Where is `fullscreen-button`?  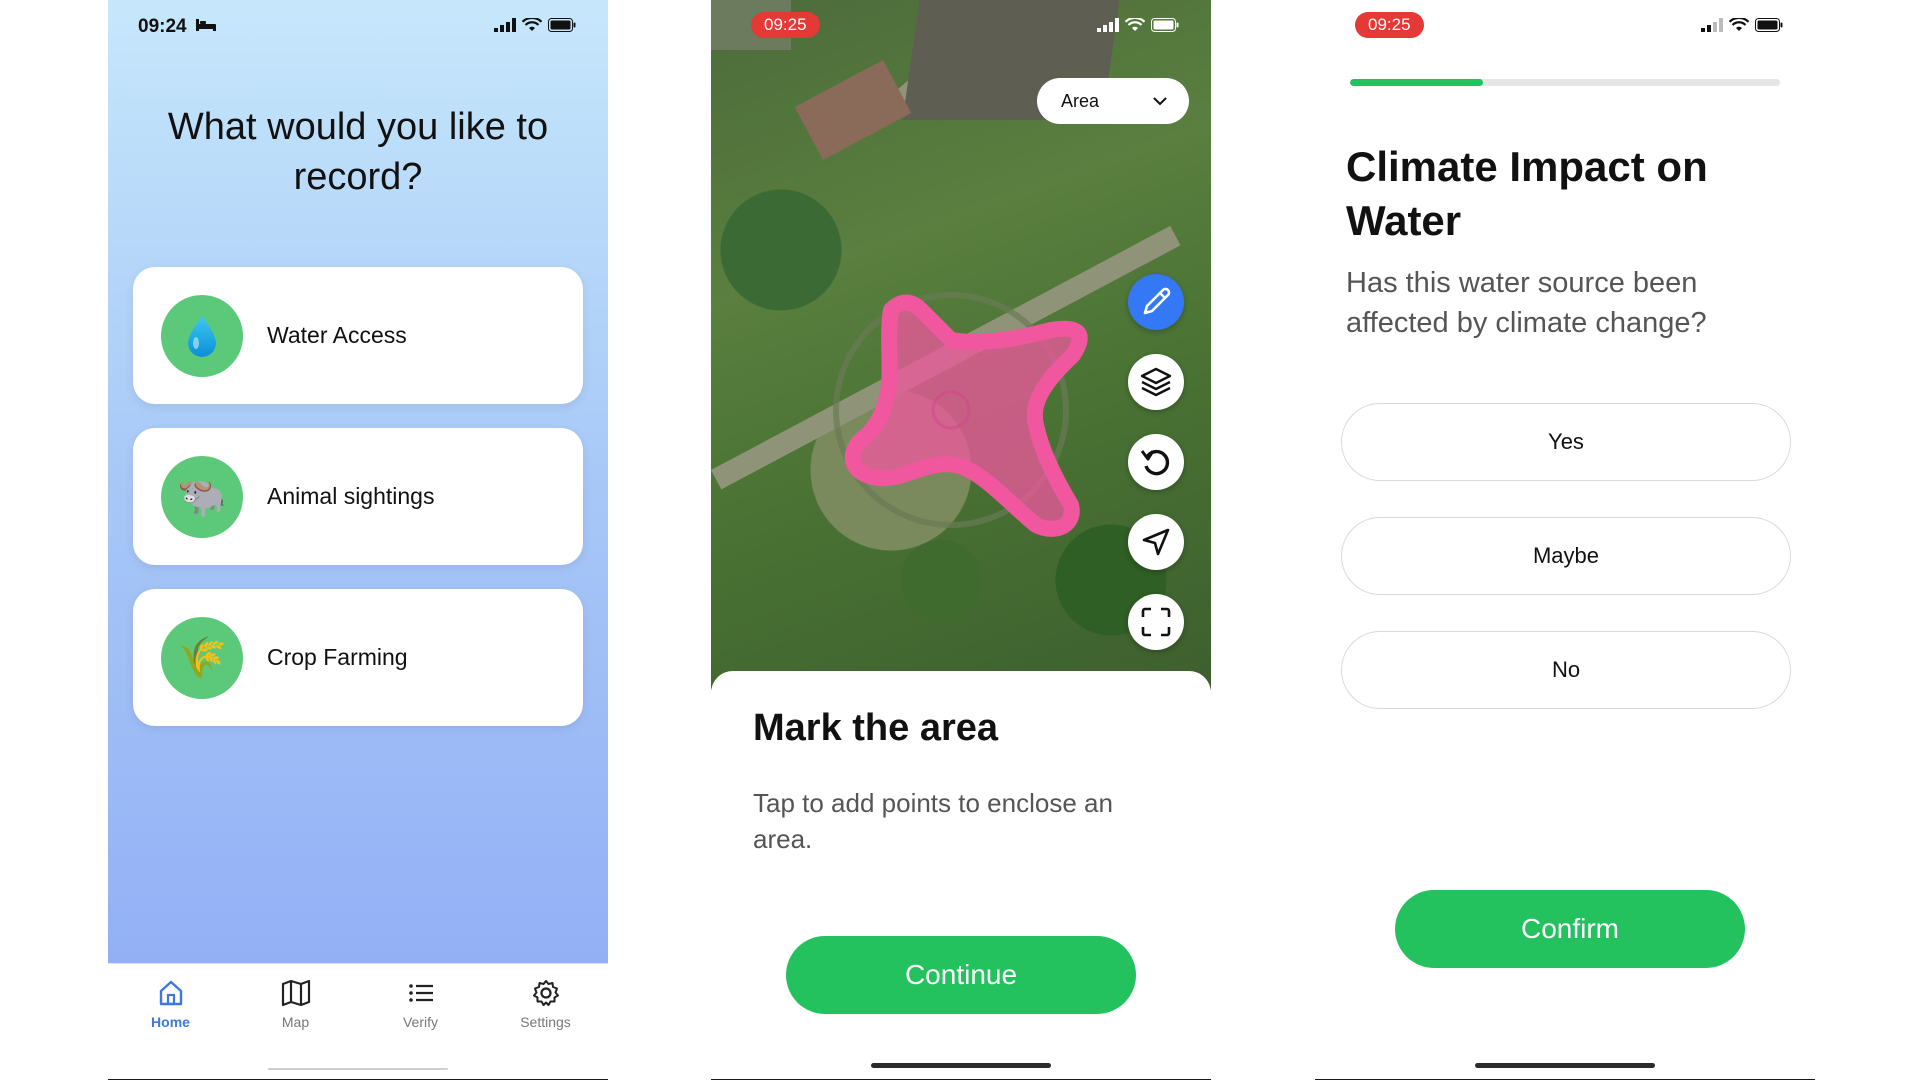 fullscreen-button is located at coordinates (1156, 622).